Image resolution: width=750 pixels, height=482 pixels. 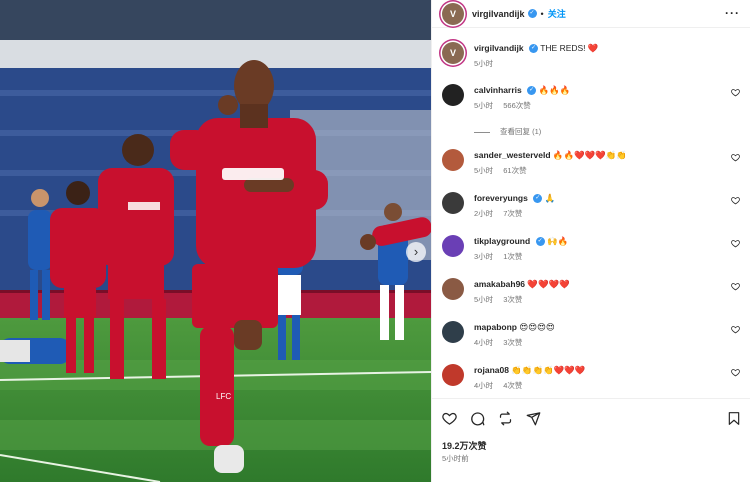 I want to click on caption-text: THE REDS!, so click(x=563, y=48).